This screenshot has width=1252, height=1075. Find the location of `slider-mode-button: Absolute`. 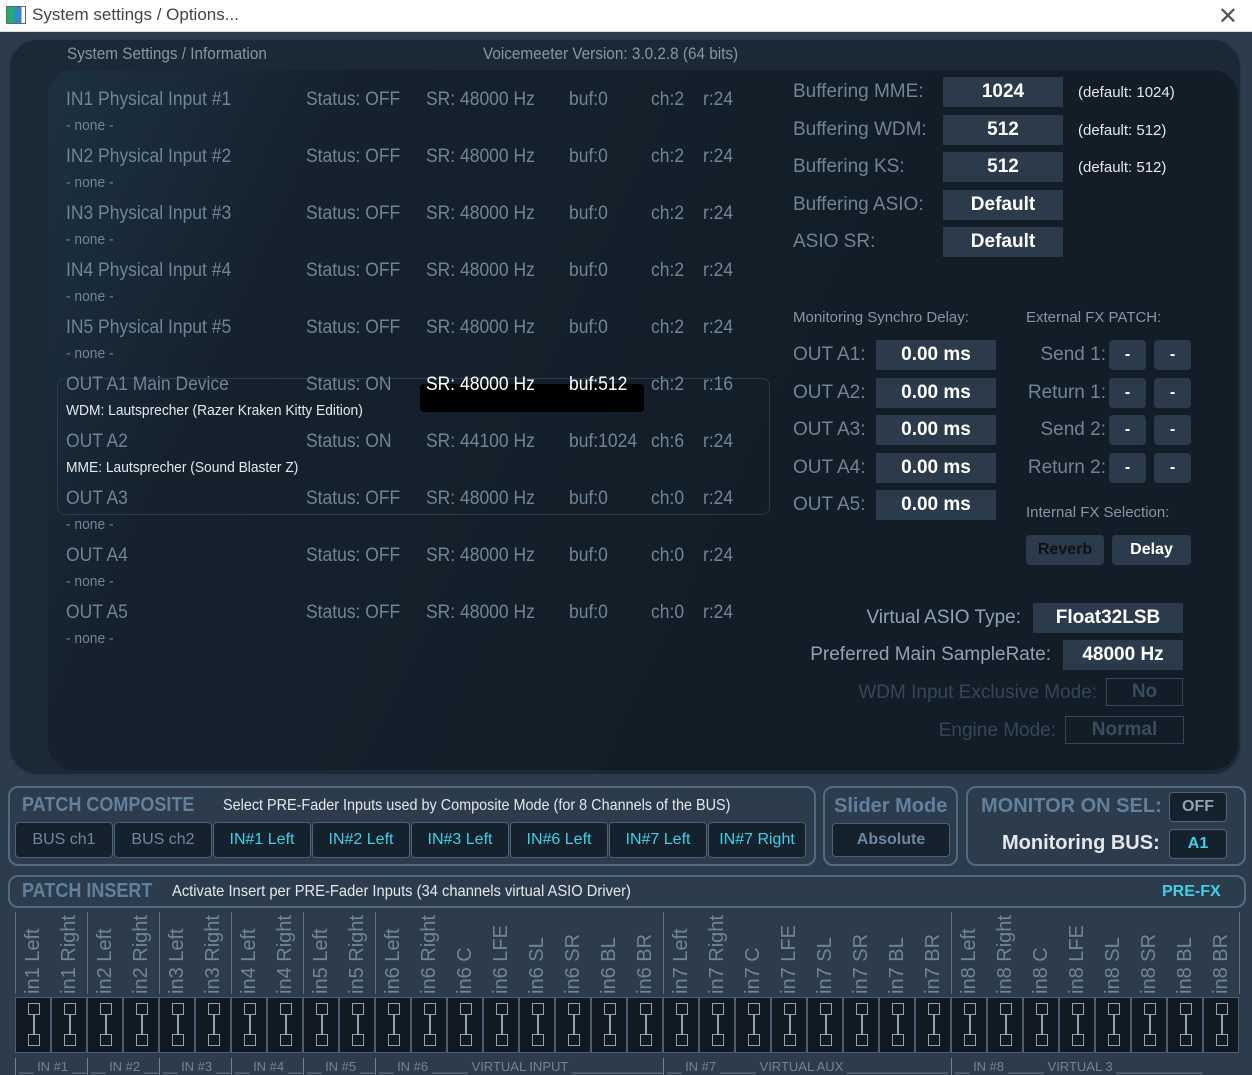

slider-mode-button: Absolute is located at coordinates (891, 840).